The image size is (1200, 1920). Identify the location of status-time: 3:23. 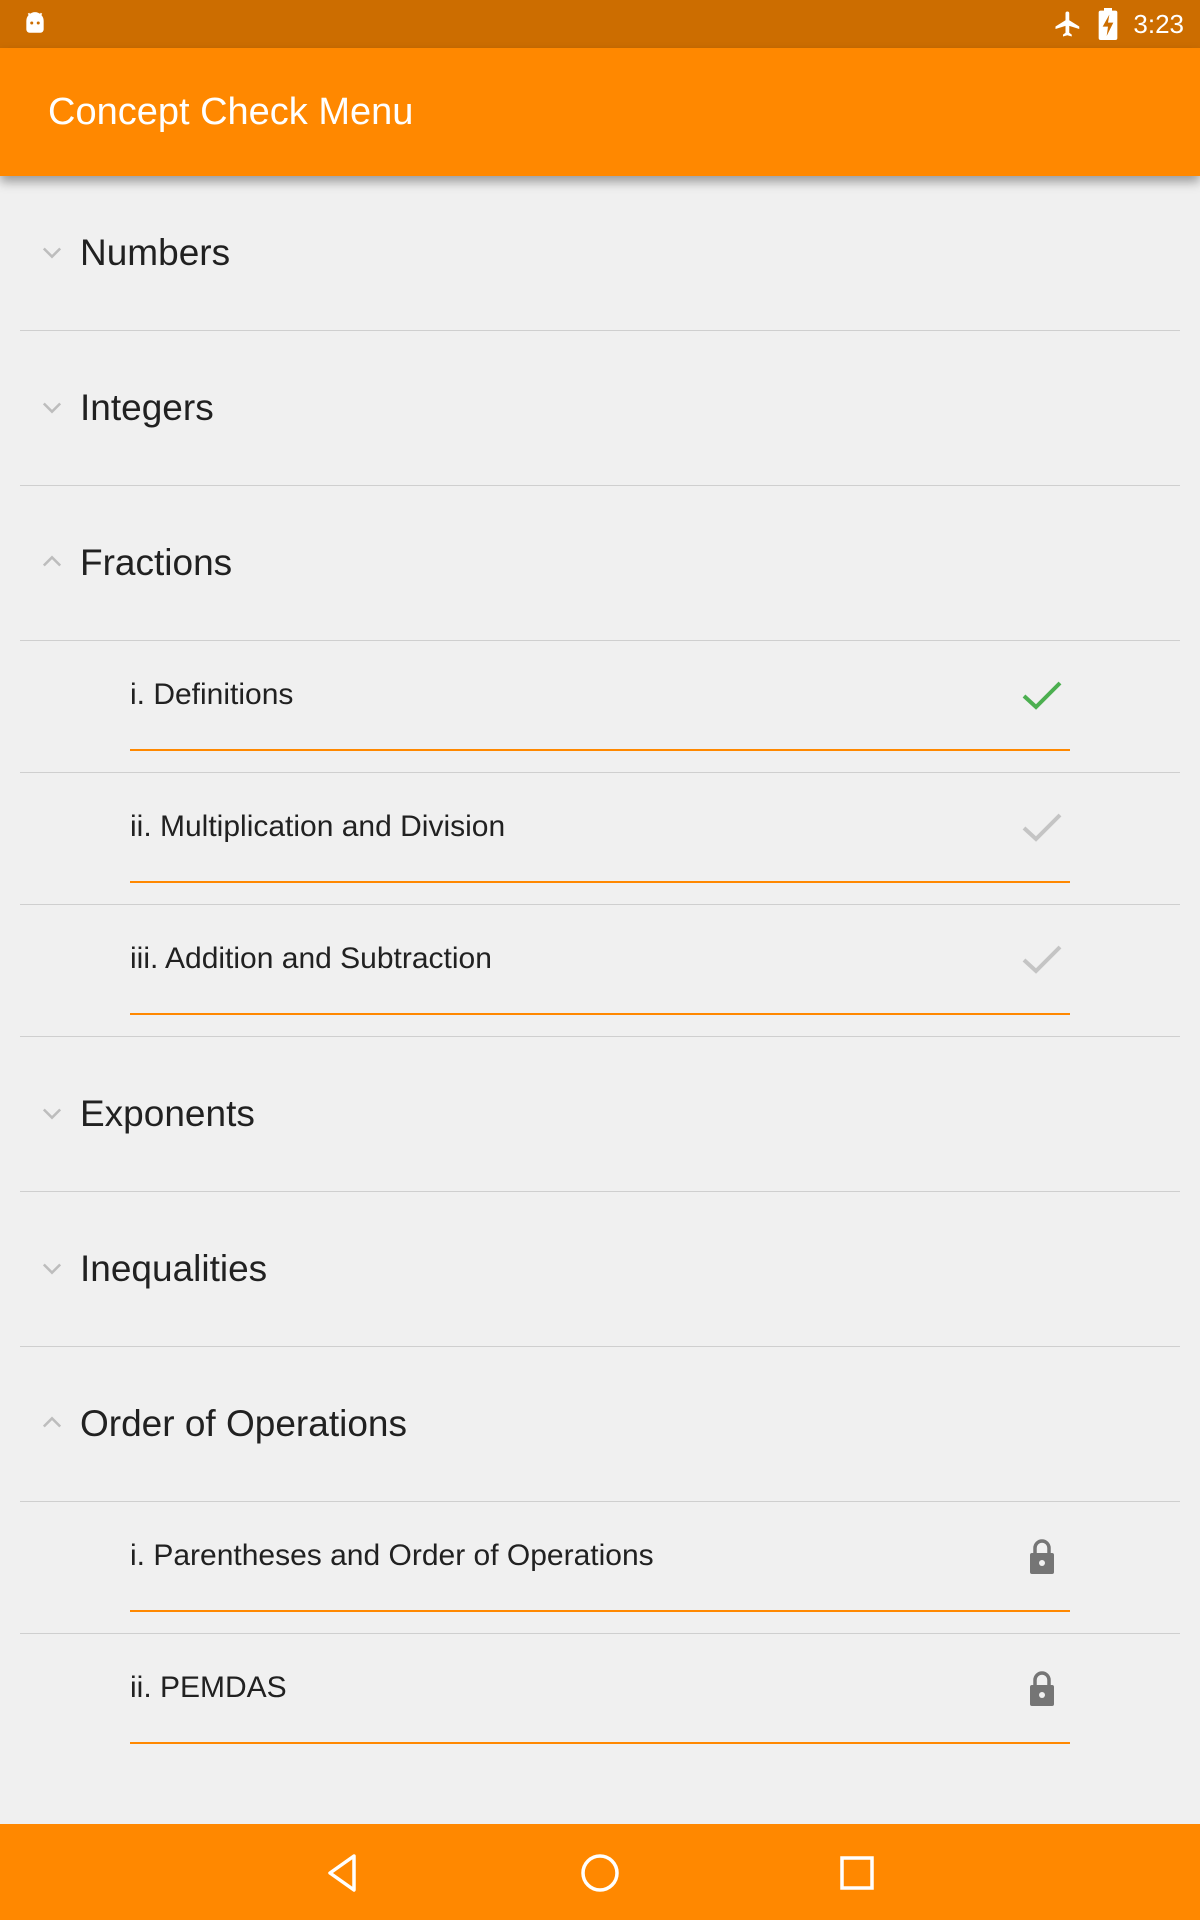
(1158, 23).